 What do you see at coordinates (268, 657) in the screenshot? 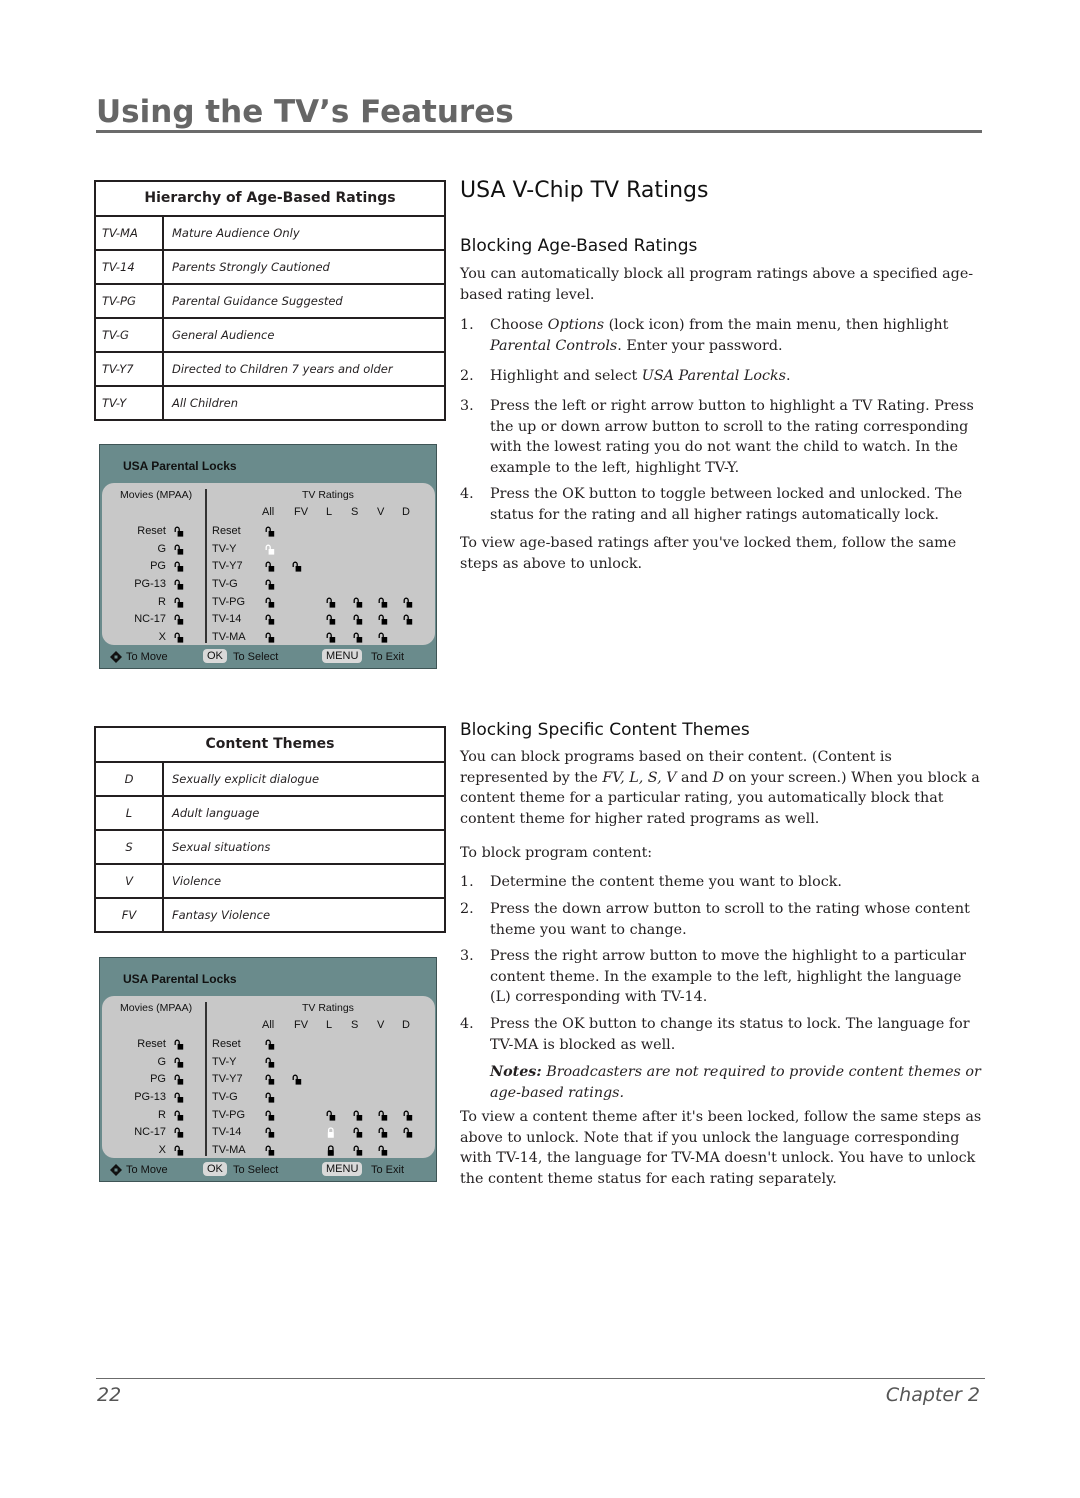
I see `panel-footer: To Move OK To Select MENU To Exit` at bounding box center [268, 657].